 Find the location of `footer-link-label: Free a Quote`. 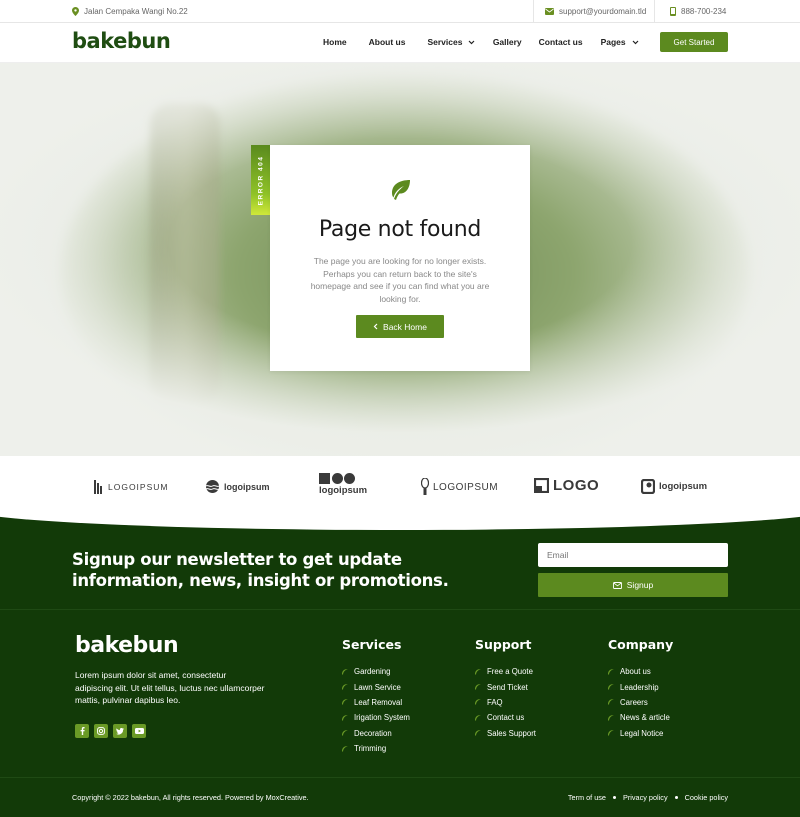

footer-link-label: Free a Quote is located at coordinates (510, 672).